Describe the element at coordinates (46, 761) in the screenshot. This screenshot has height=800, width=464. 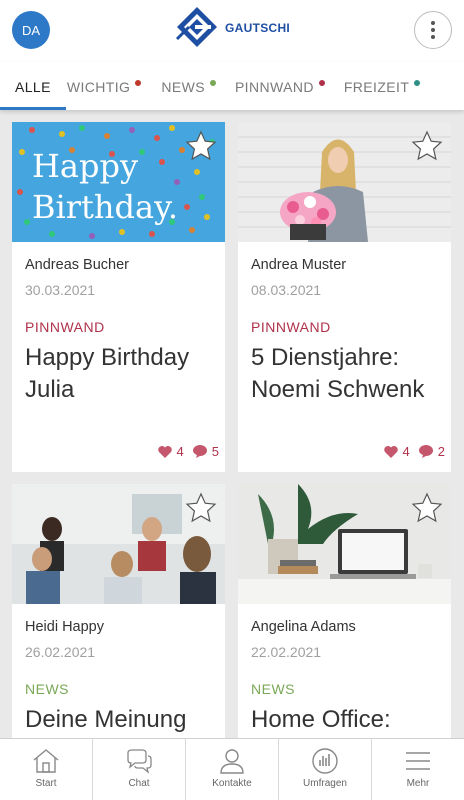
I see `home-icon` at that location.